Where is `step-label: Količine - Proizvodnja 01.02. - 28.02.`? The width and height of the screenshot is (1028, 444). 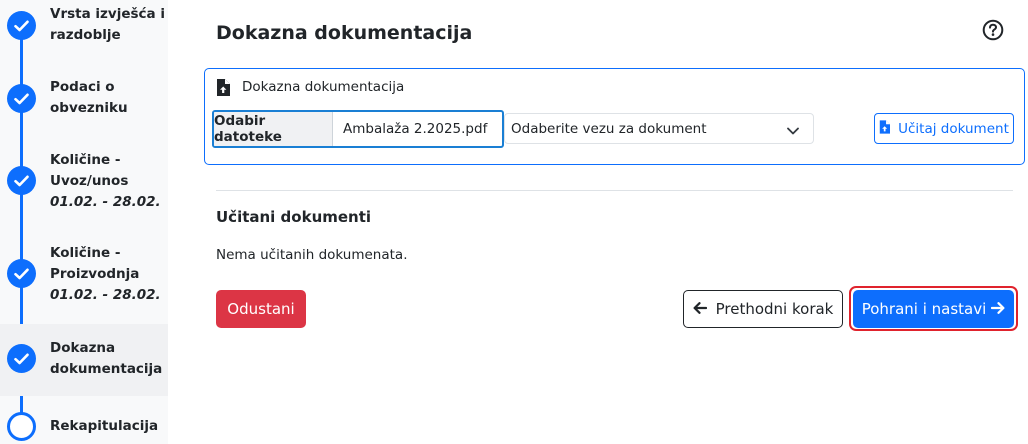
step-label: Količine - Proizvodnja 01.02. - 28.02. is located at coordinates (105, 274).